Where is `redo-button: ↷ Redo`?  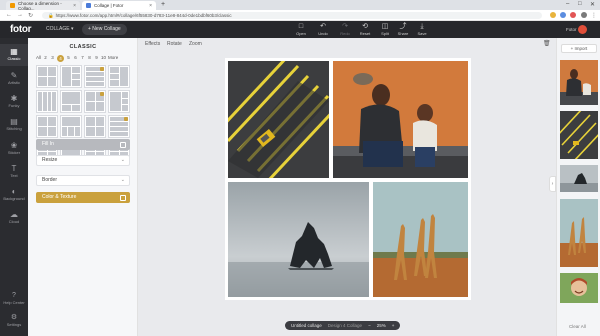 redo-button: ↷ Redo is located at coordinates (345, 29).